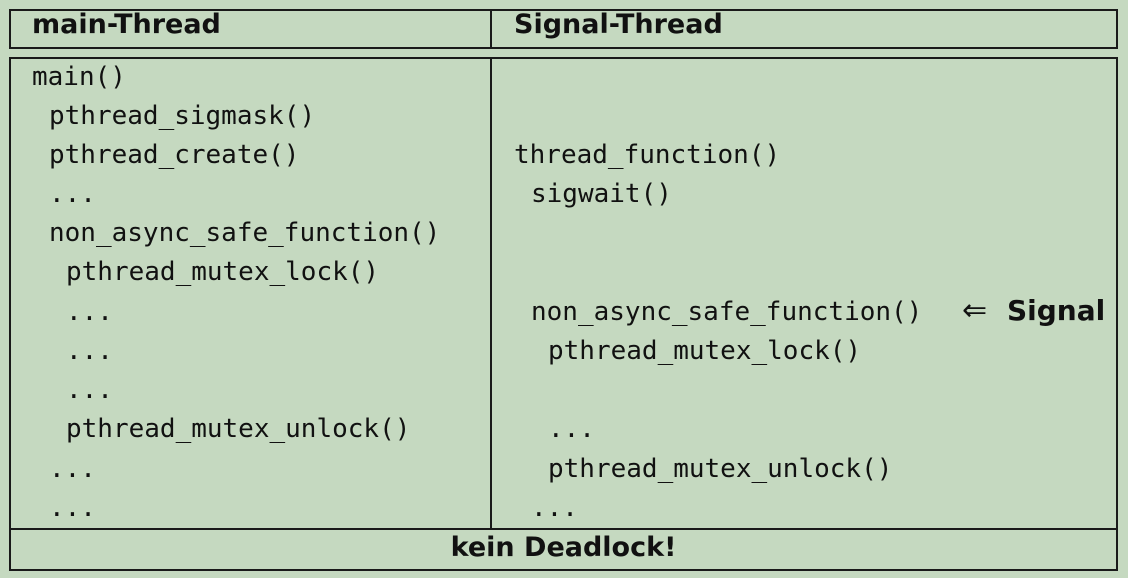 The height and width of the screenshot is (578, 1128). What do you see at coordinates (563, 547) in the screenshot?
I see `footer-conclusion: kein Deadlock!` at bounding box center [563, 547].